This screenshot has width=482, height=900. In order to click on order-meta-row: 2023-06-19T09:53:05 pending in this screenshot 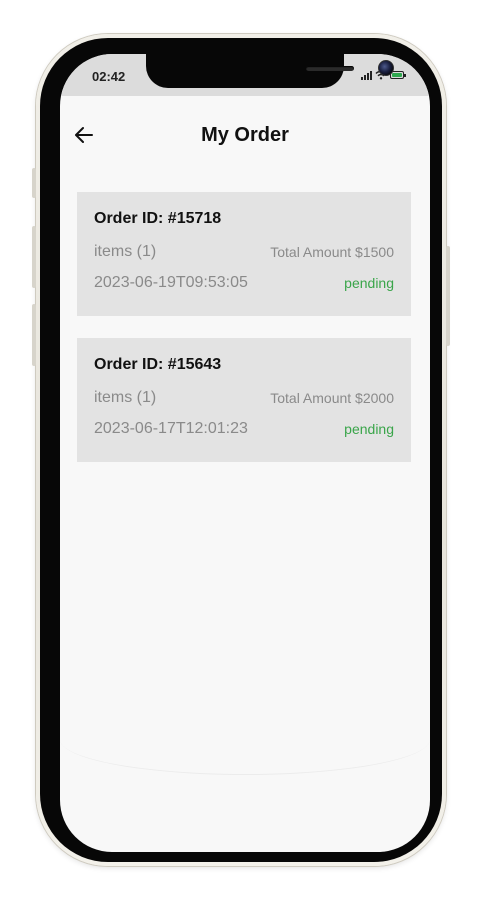, I will do `click(244, 283)`.